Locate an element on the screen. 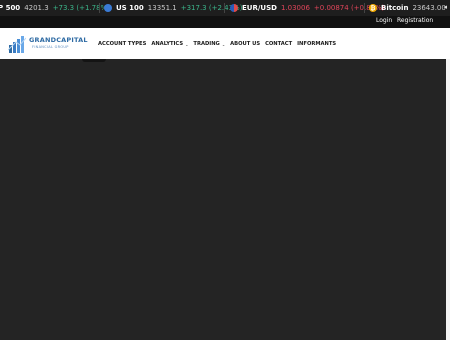  nav-label: ABOUT US is located at coordinates (245, 44).